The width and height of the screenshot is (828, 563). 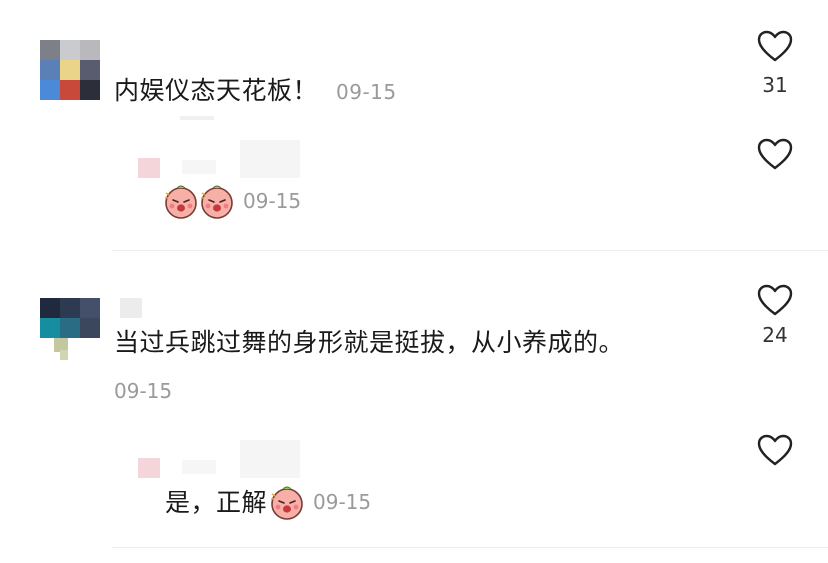 I want to click on comment-text: 内娱仪态天花板！ 09-15, so click(x=255, y=90).